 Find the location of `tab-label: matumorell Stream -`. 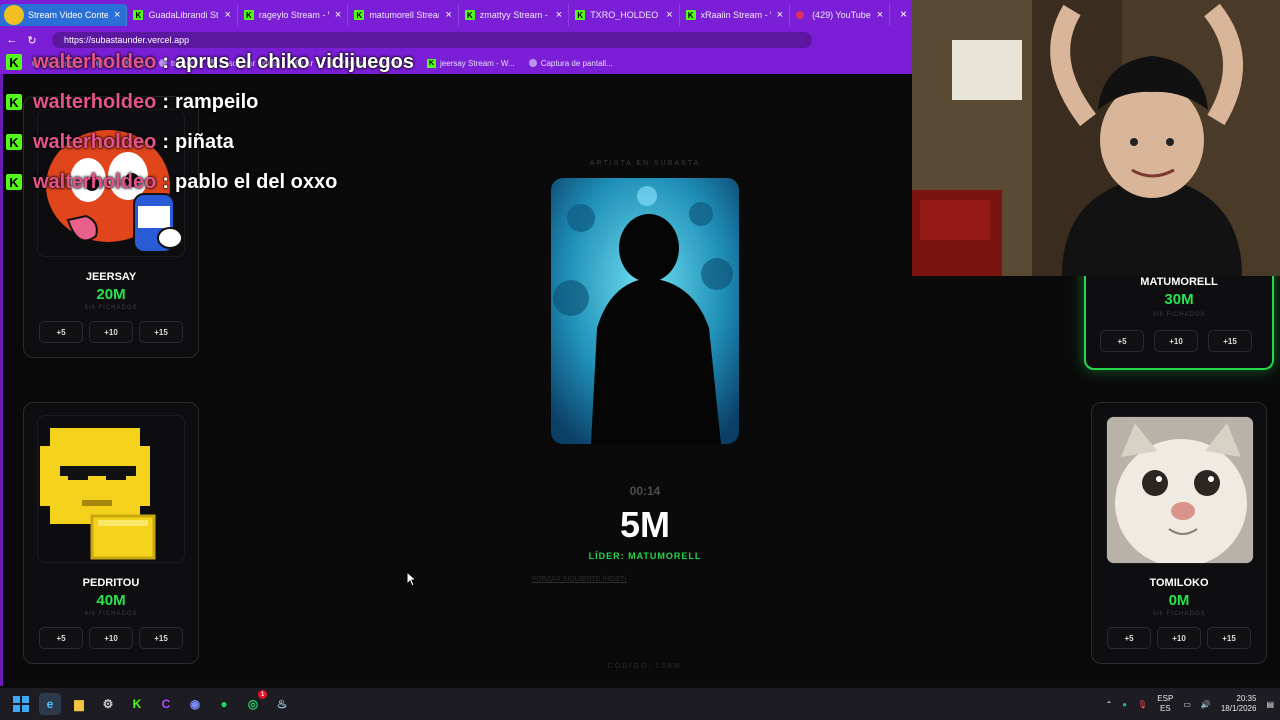

tab-label: matumorell Stream - is located at coordinates (404, 15).